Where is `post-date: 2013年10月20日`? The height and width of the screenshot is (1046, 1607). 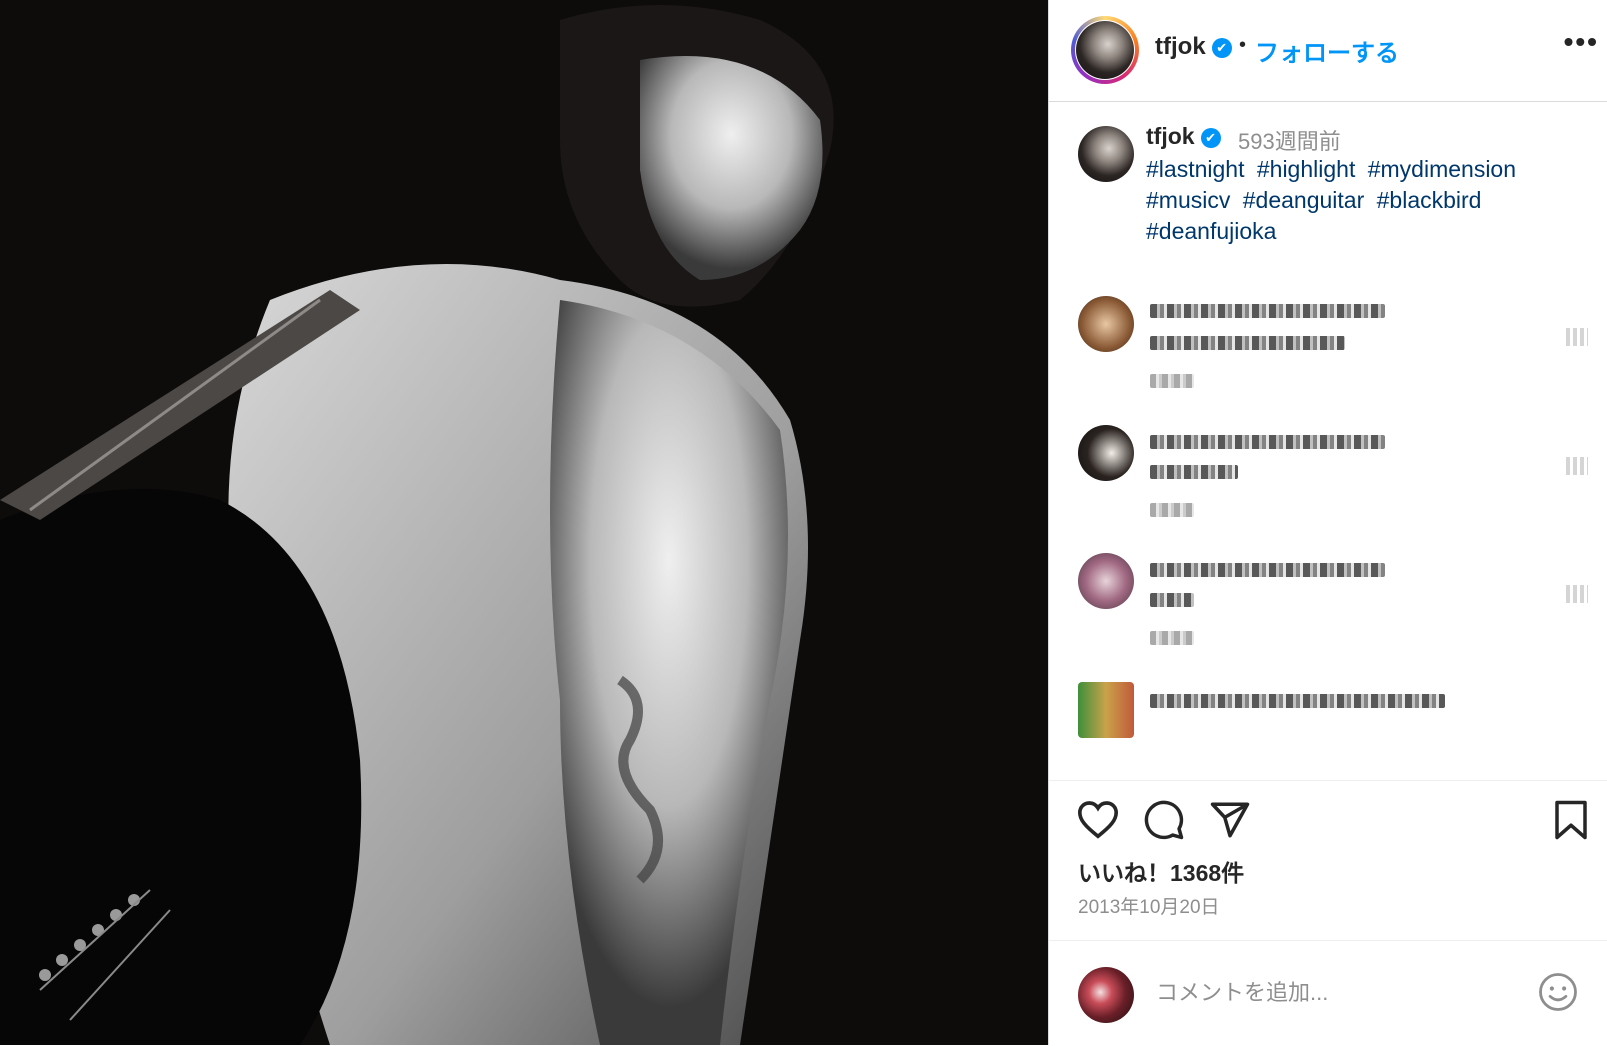
post-date: 2013年10月20日 is located at coordinates (1149, 905).